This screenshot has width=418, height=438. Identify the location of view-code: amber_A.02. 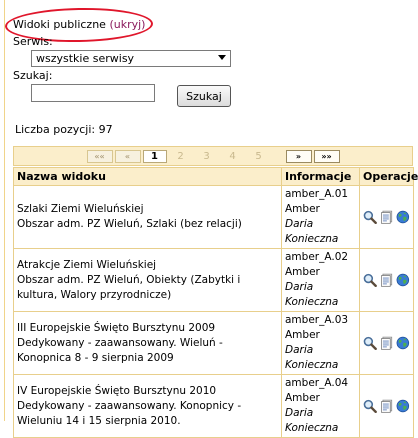
(317, 257).